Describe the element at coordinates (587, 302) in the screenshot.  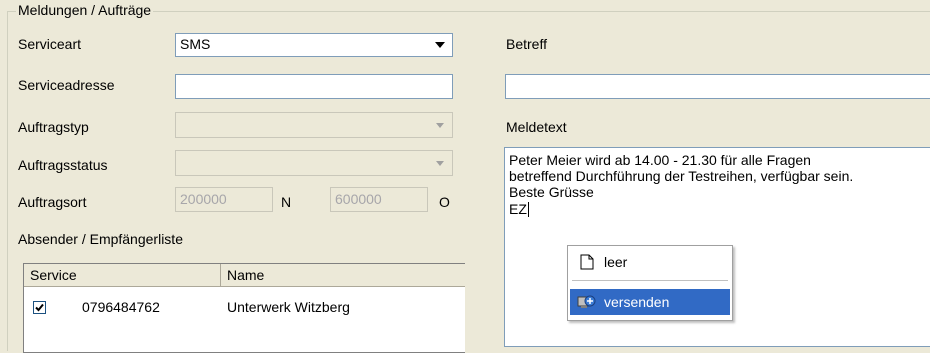
I see `send-icon` at that location.